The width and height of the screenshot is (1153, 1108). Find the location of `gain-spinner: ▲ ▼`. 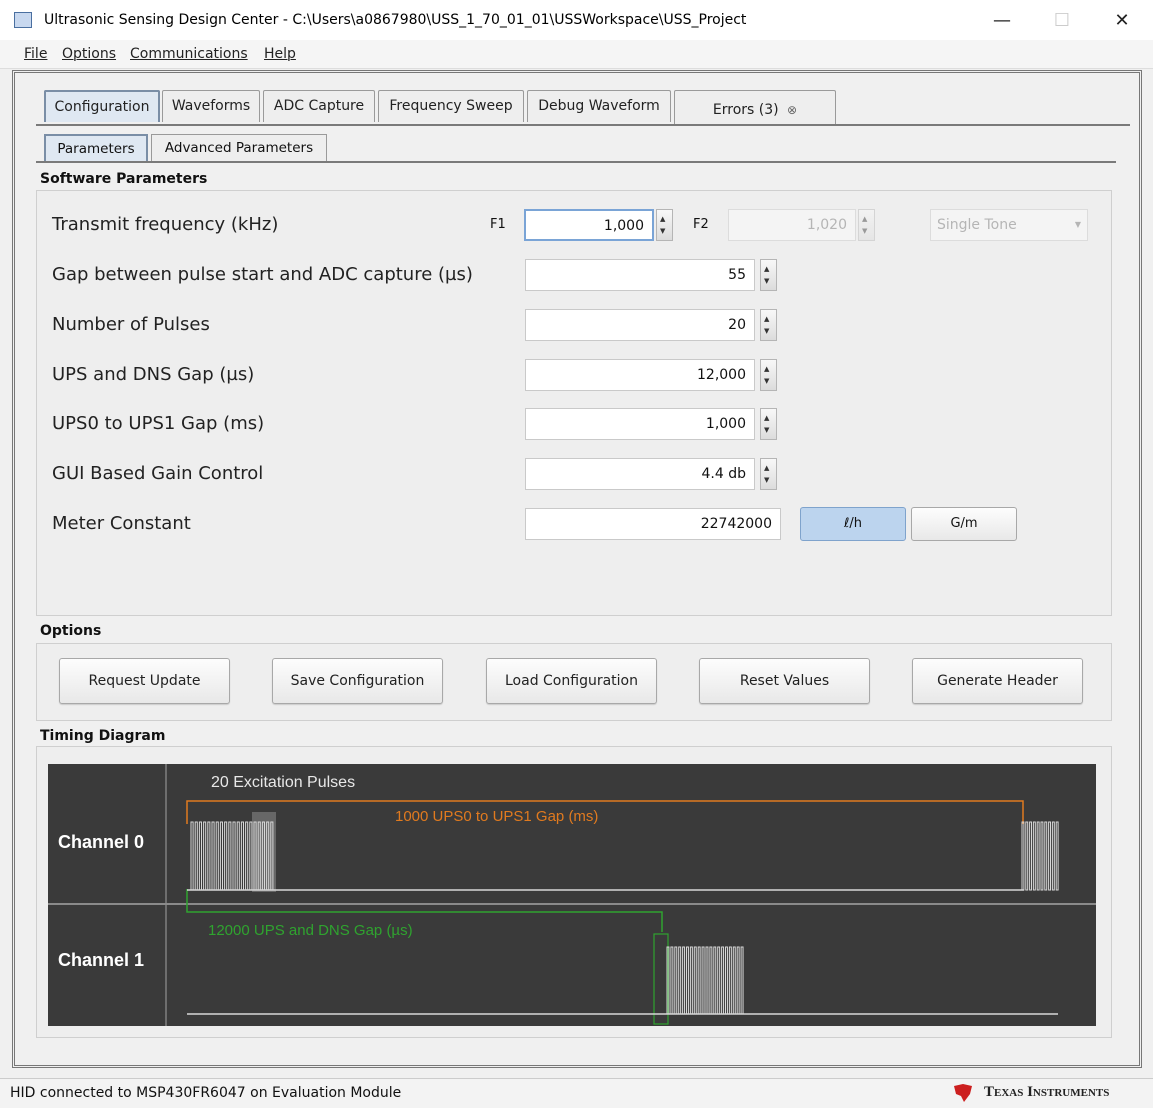

gain-spinner: ▲ ▼ is located at coordinates (768, 474).